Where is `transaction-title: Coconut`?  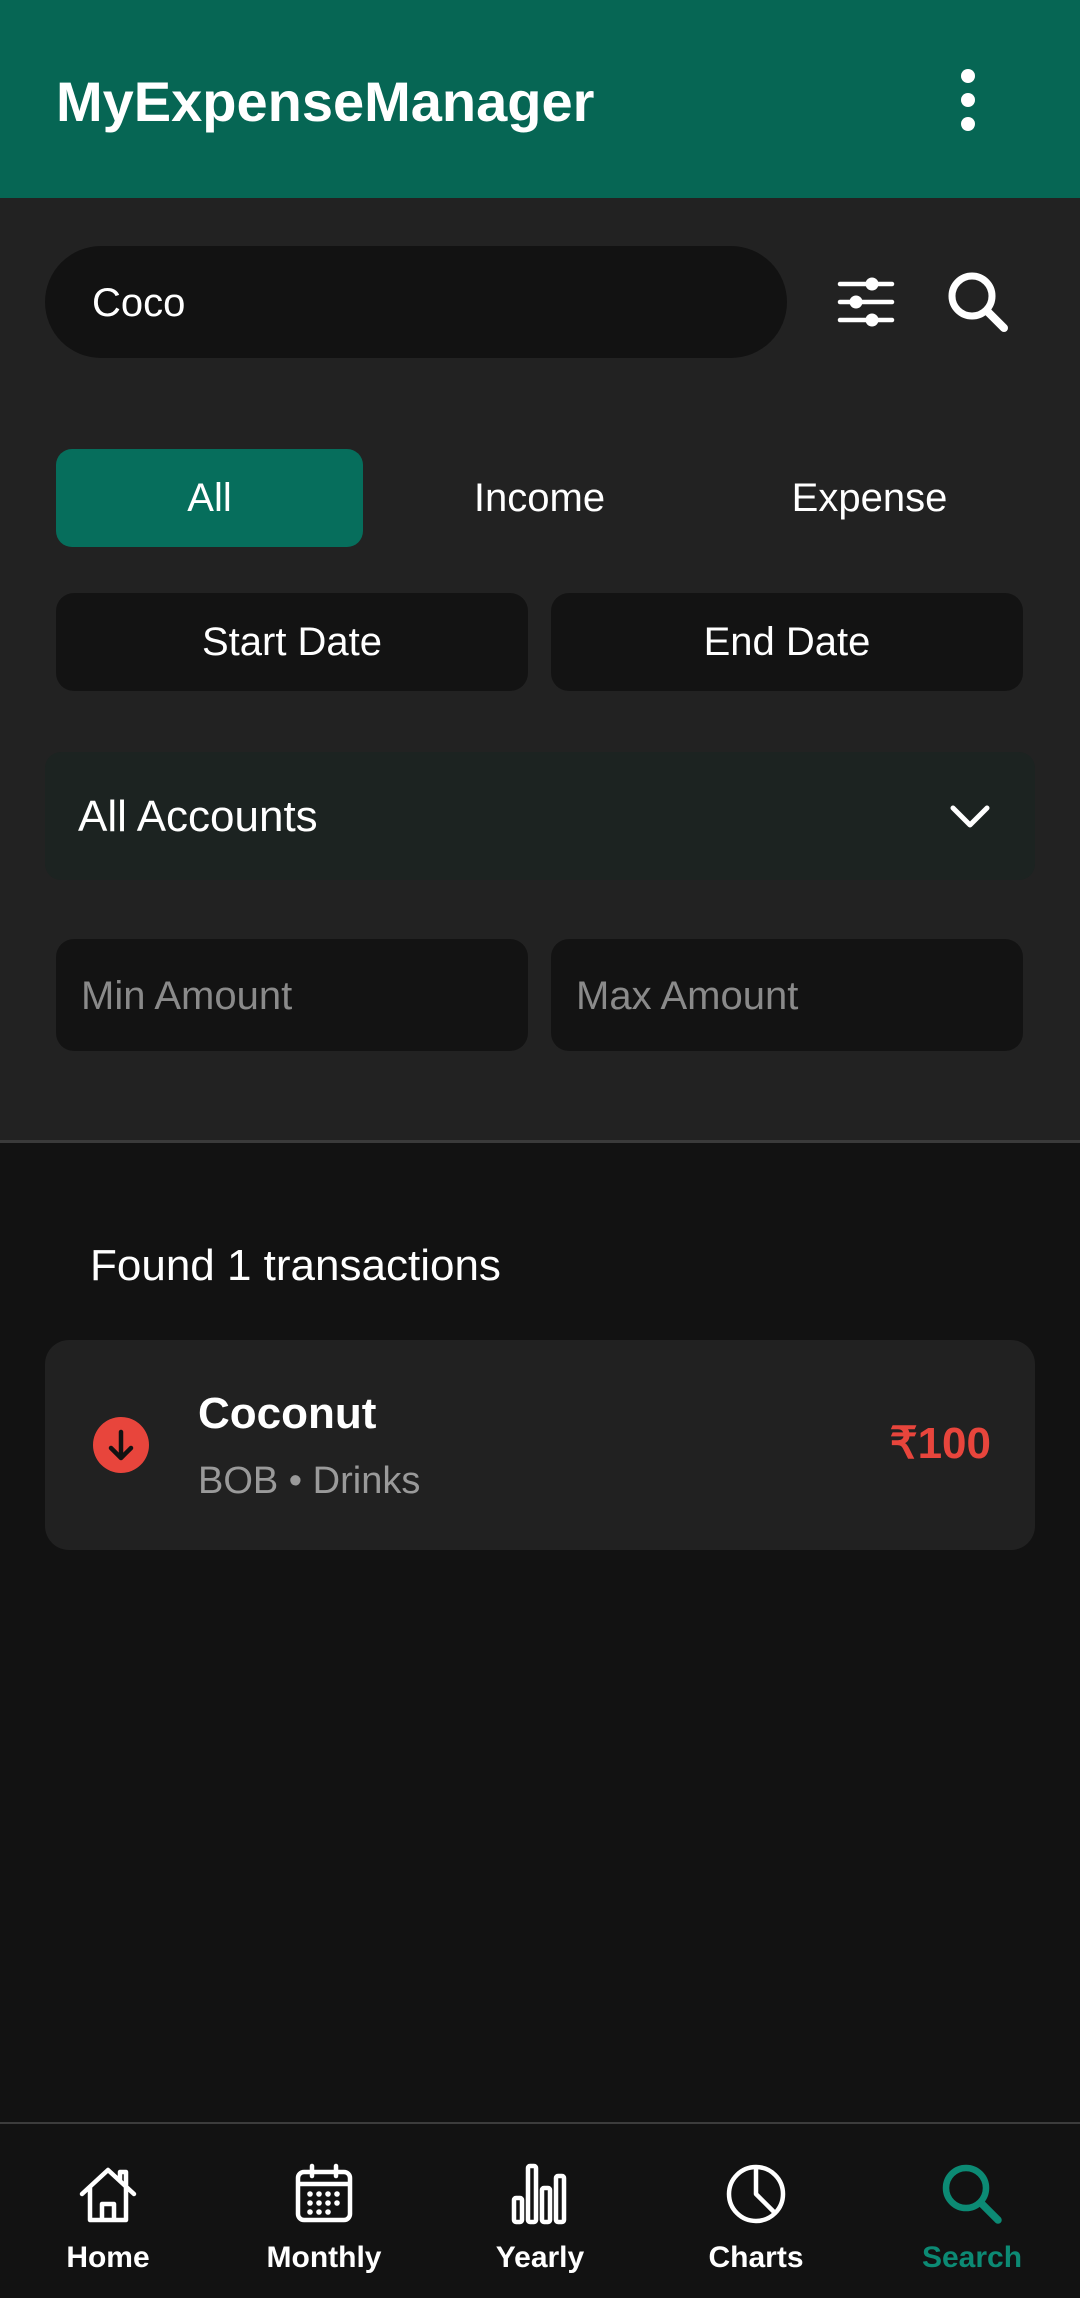
transaction-title: Coconut is located at coordinates (287, 1413).